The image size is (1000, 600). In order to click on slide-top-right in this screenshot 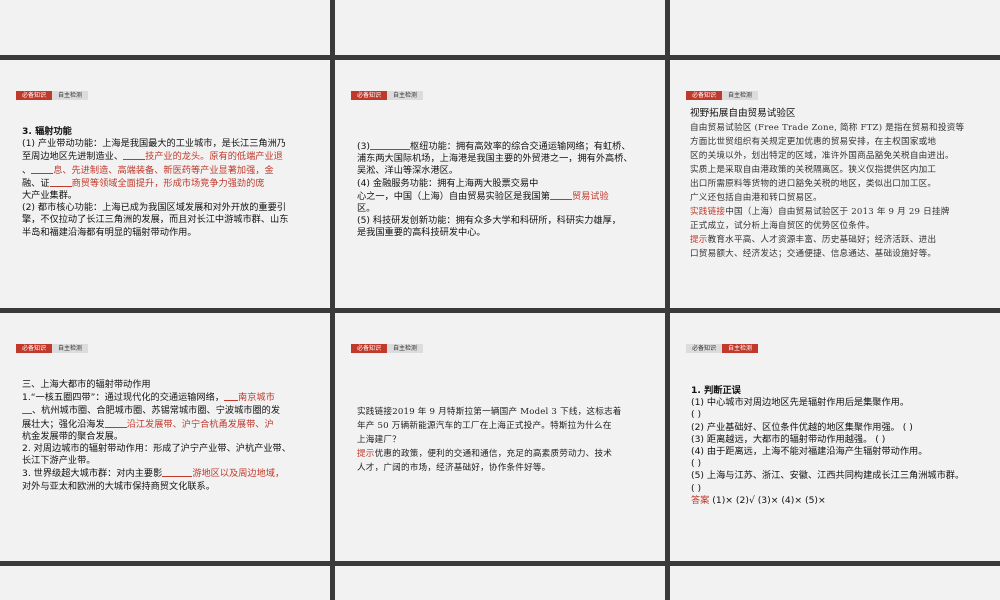, I will do `click(835, 27)`.